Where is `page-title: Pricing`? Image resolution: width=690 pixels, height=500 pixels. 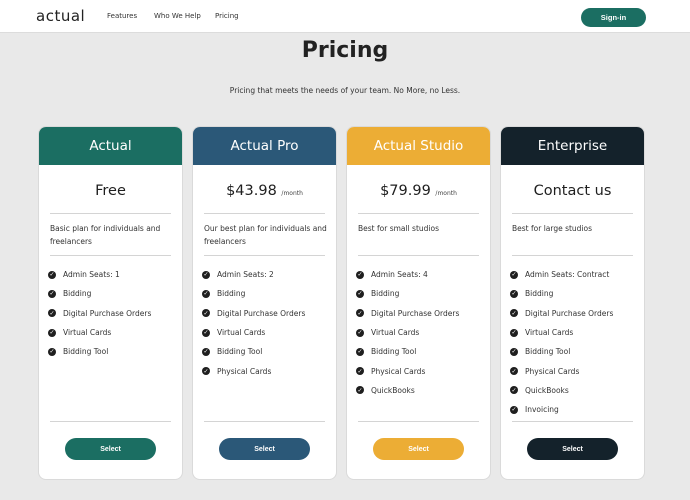 page-title: Pricing is located at coordinates (345, 50).